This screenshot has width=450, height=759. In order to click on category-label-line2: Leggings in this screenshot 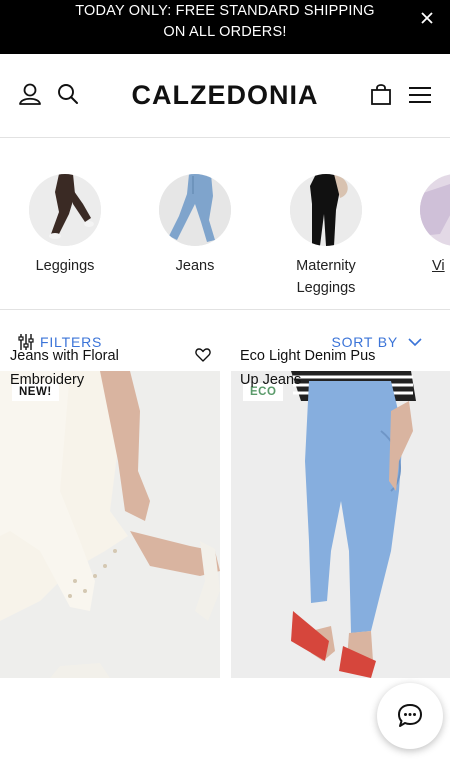, I will do `click(326, 288)`.